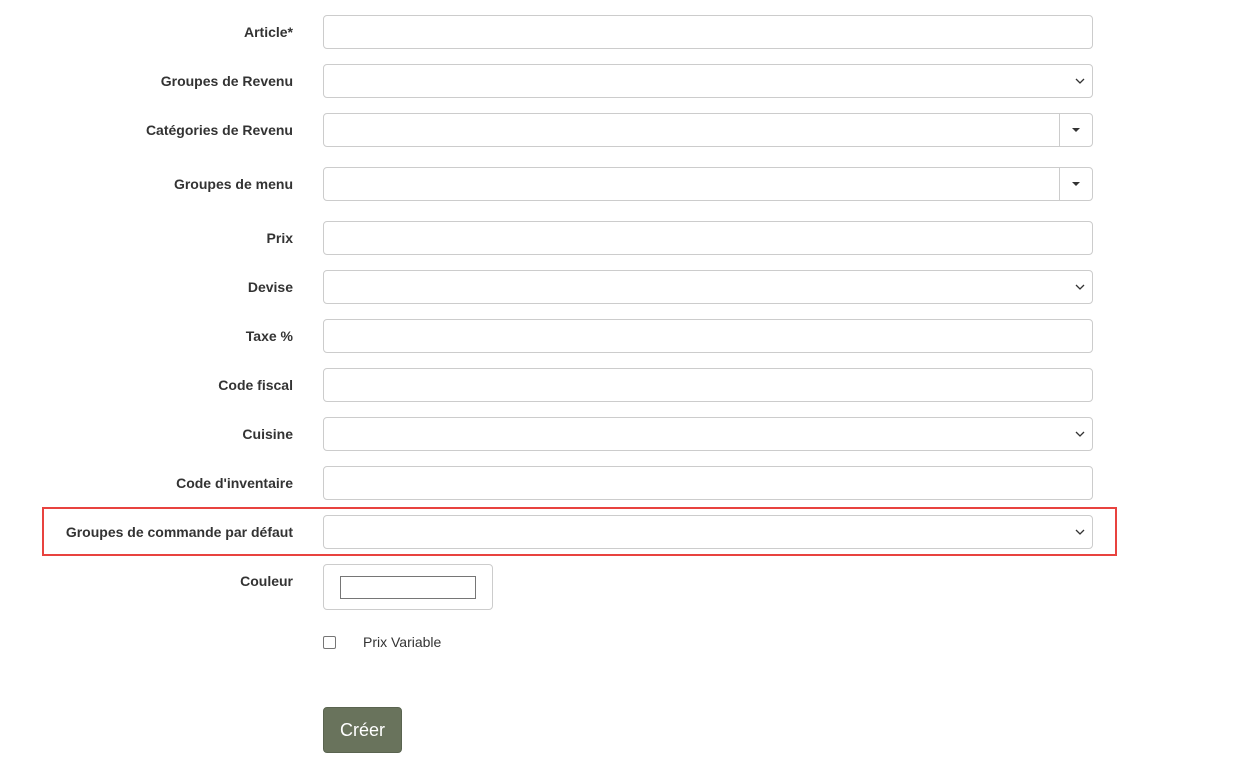  Describe the element at coordinates (269, 336) in the screenshot. I see `taxe-label: Taxe %` at that location.